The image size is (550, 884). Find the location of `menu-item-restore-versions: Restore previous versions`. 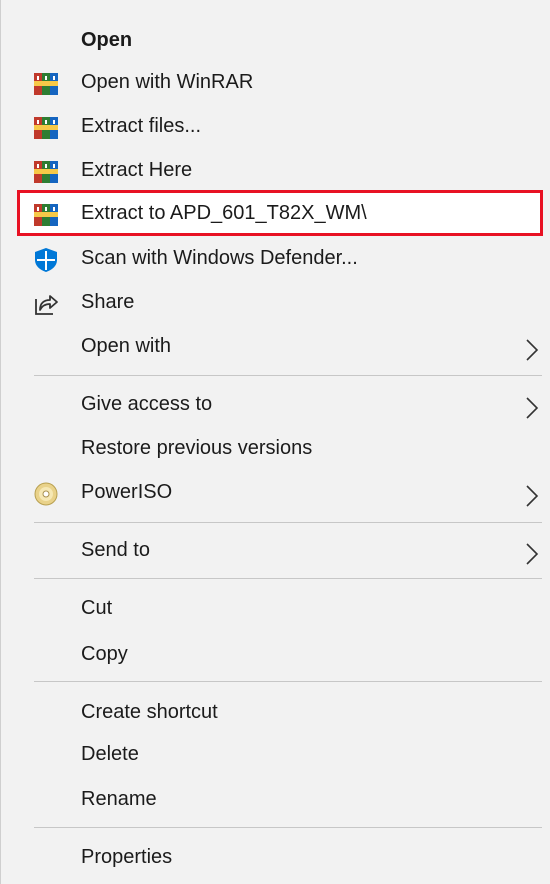

menu-item-restore-versions: Restore previous versions is located at coordinates (275, 448).